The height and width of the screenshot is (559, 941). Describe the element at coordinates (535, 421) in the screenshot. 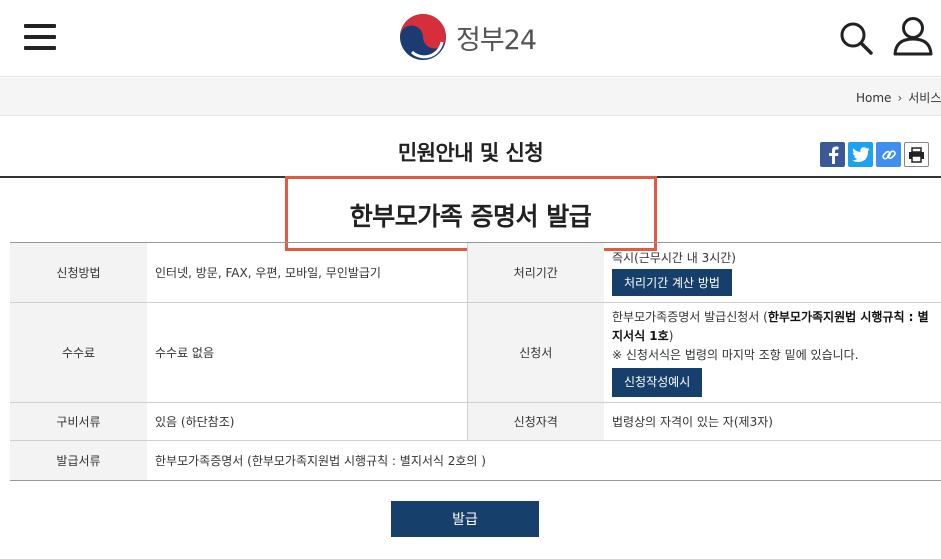

I see `eligibility-label: 신청자격` at that location.